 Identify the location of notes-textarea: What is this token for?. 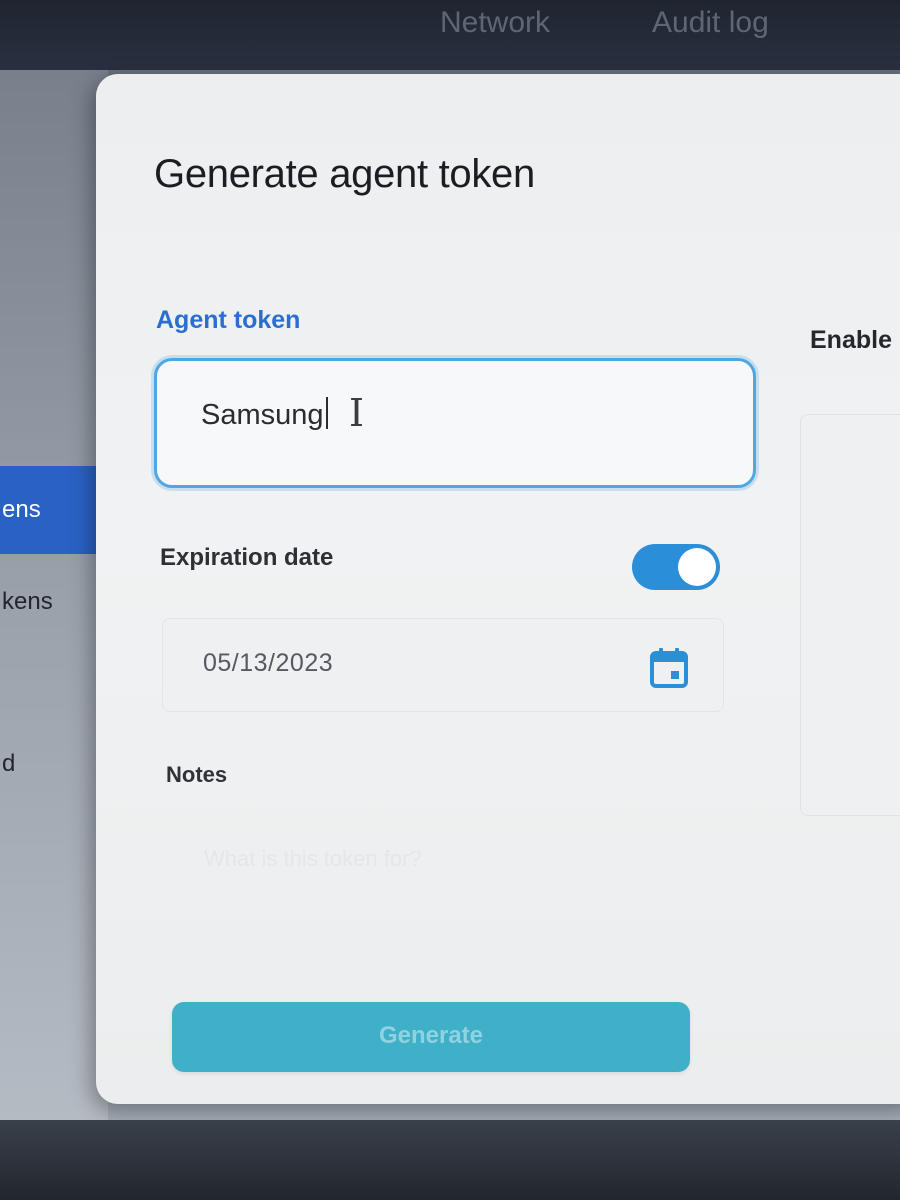
(448, 879).